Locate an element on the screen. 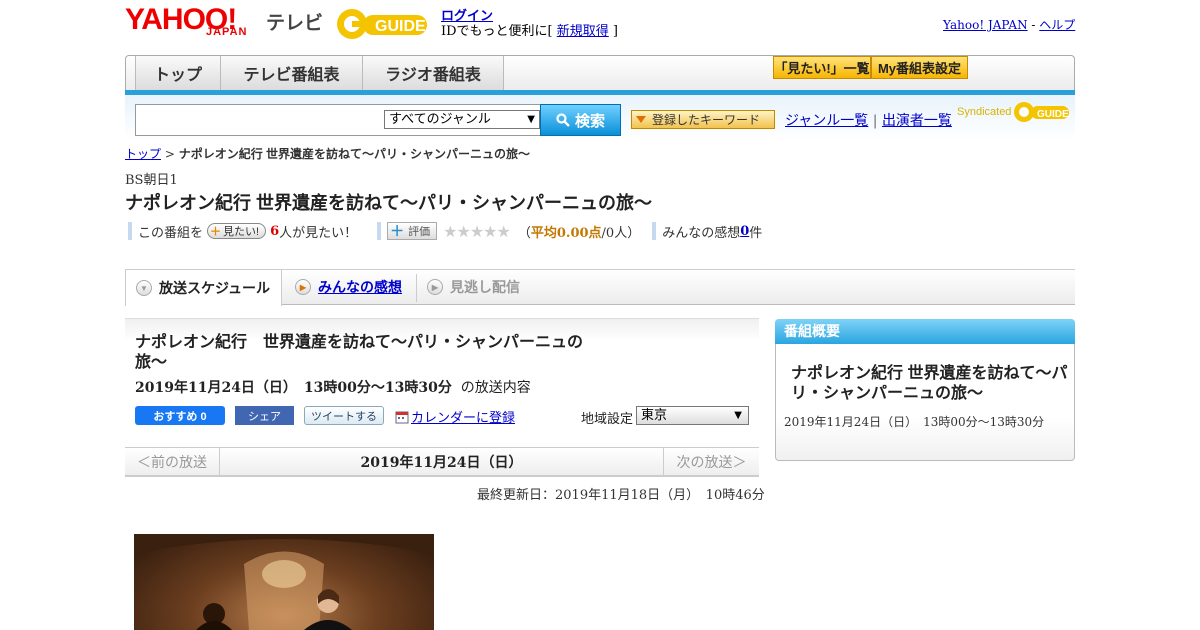  tab-vod-label: 見逃し配信 is located at coordinates (485, 287).